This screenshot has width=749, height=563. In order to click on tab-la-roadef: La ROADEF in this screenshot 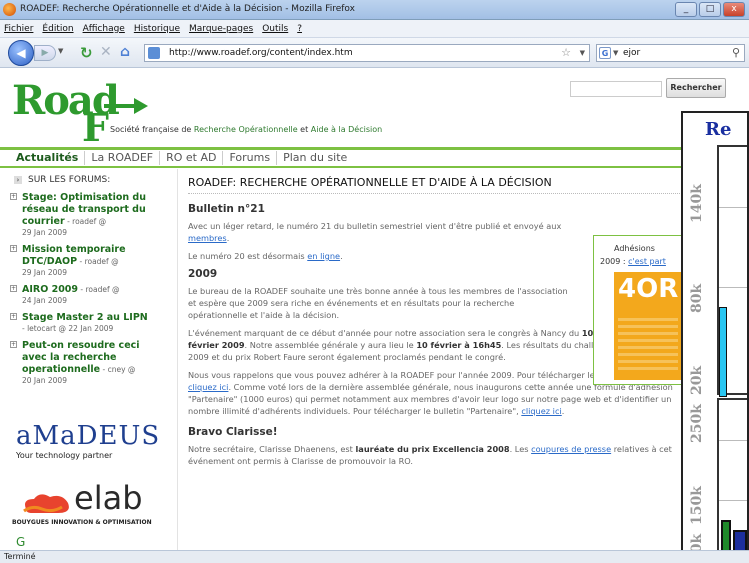, I will do `click(123, 158)`.